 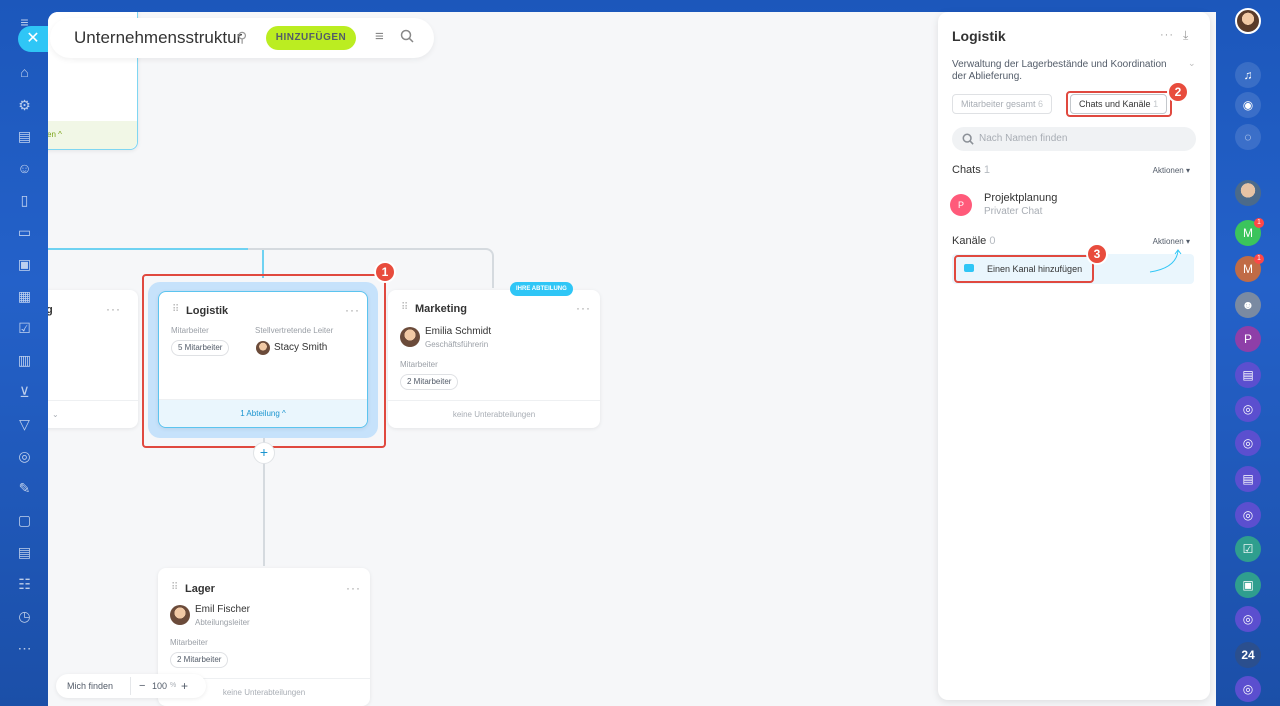 I want to click on contact-avatar: P, so click(x=1248, y=339).